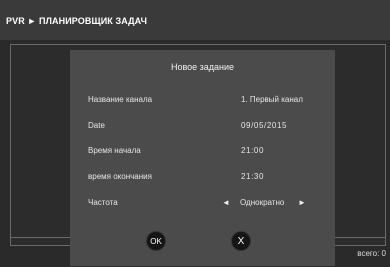 This screenshot has width=390, height=267. Describe the element at coordinates (103, 202) in the screenshot. I see `frequency-label: Частота` at that location.